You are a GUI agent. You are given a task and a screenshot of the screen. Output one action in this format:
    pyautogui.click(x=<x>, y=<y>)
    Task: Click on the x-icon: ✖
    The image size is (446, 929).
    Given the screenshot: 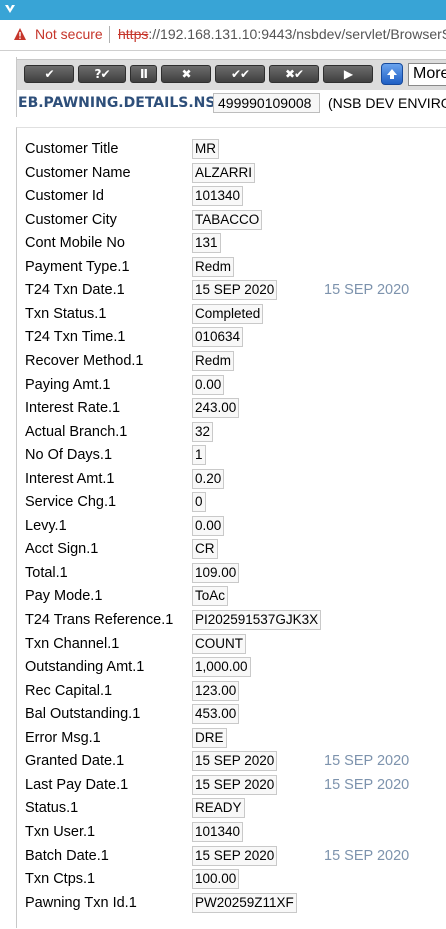 What is the action you would take?
    pyautogui.click(x=186, y=74)
    